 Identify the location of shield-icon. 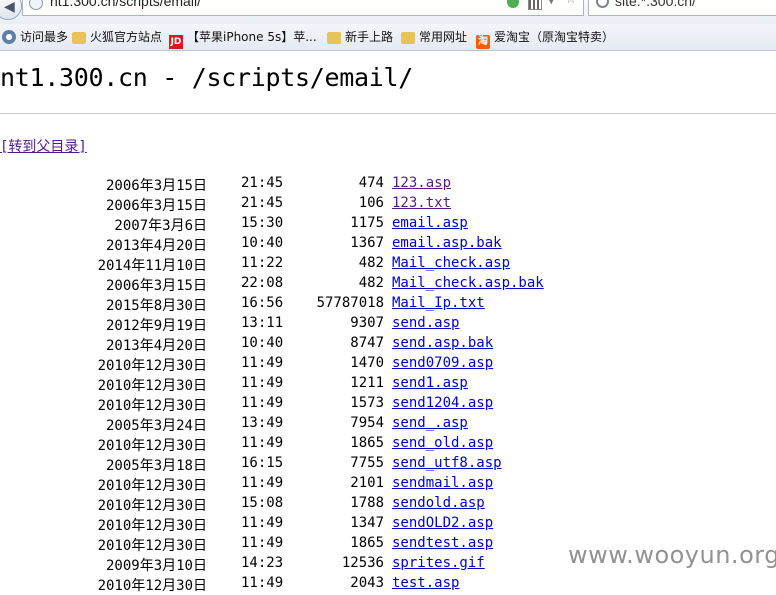
(513, 4).